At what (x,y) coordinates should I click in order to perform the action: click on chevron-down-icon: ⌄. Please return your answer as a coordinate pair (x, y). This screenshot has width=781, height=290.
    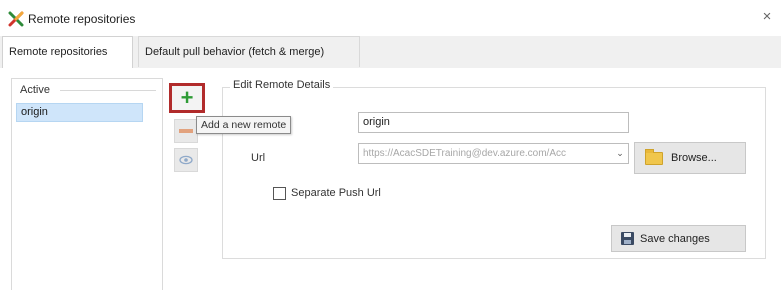
    Looking at the image, I should click on (620, 153).